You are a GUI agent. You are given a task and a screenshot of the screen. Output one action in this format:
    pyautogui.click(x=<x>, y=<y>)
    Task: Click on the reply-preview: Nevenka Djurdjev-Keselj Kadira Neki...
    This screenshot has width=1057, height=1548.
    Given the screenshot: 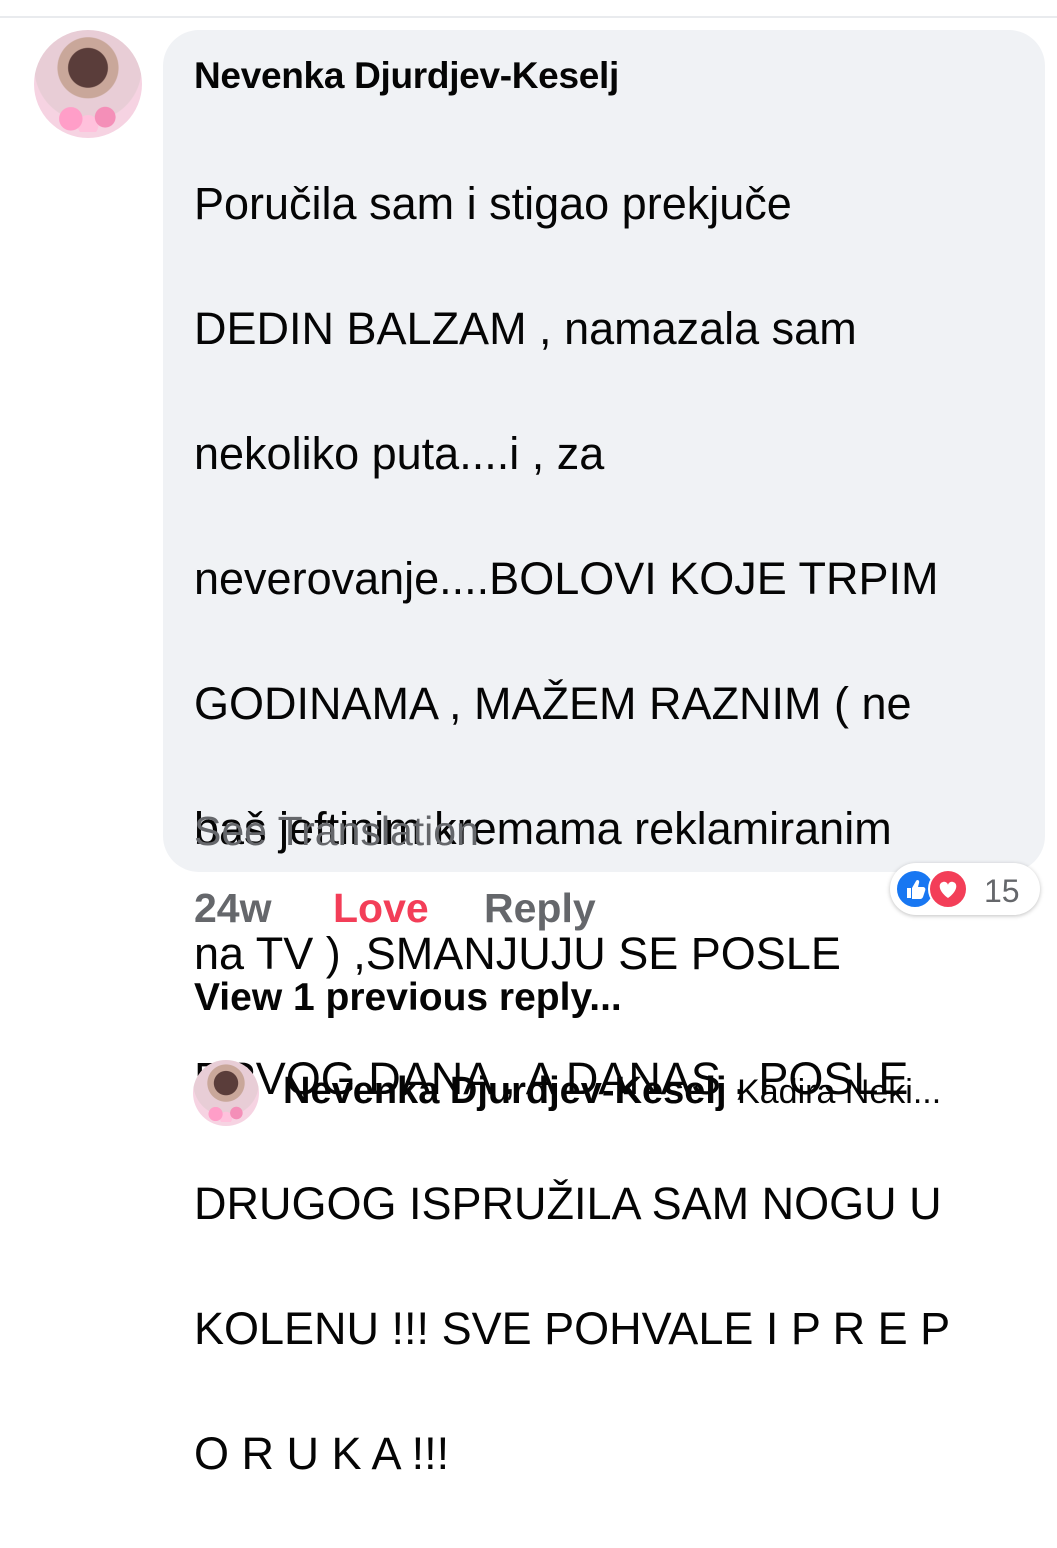 What is the action you would take?
    pyautogui.click(x=658, y=1091)
    